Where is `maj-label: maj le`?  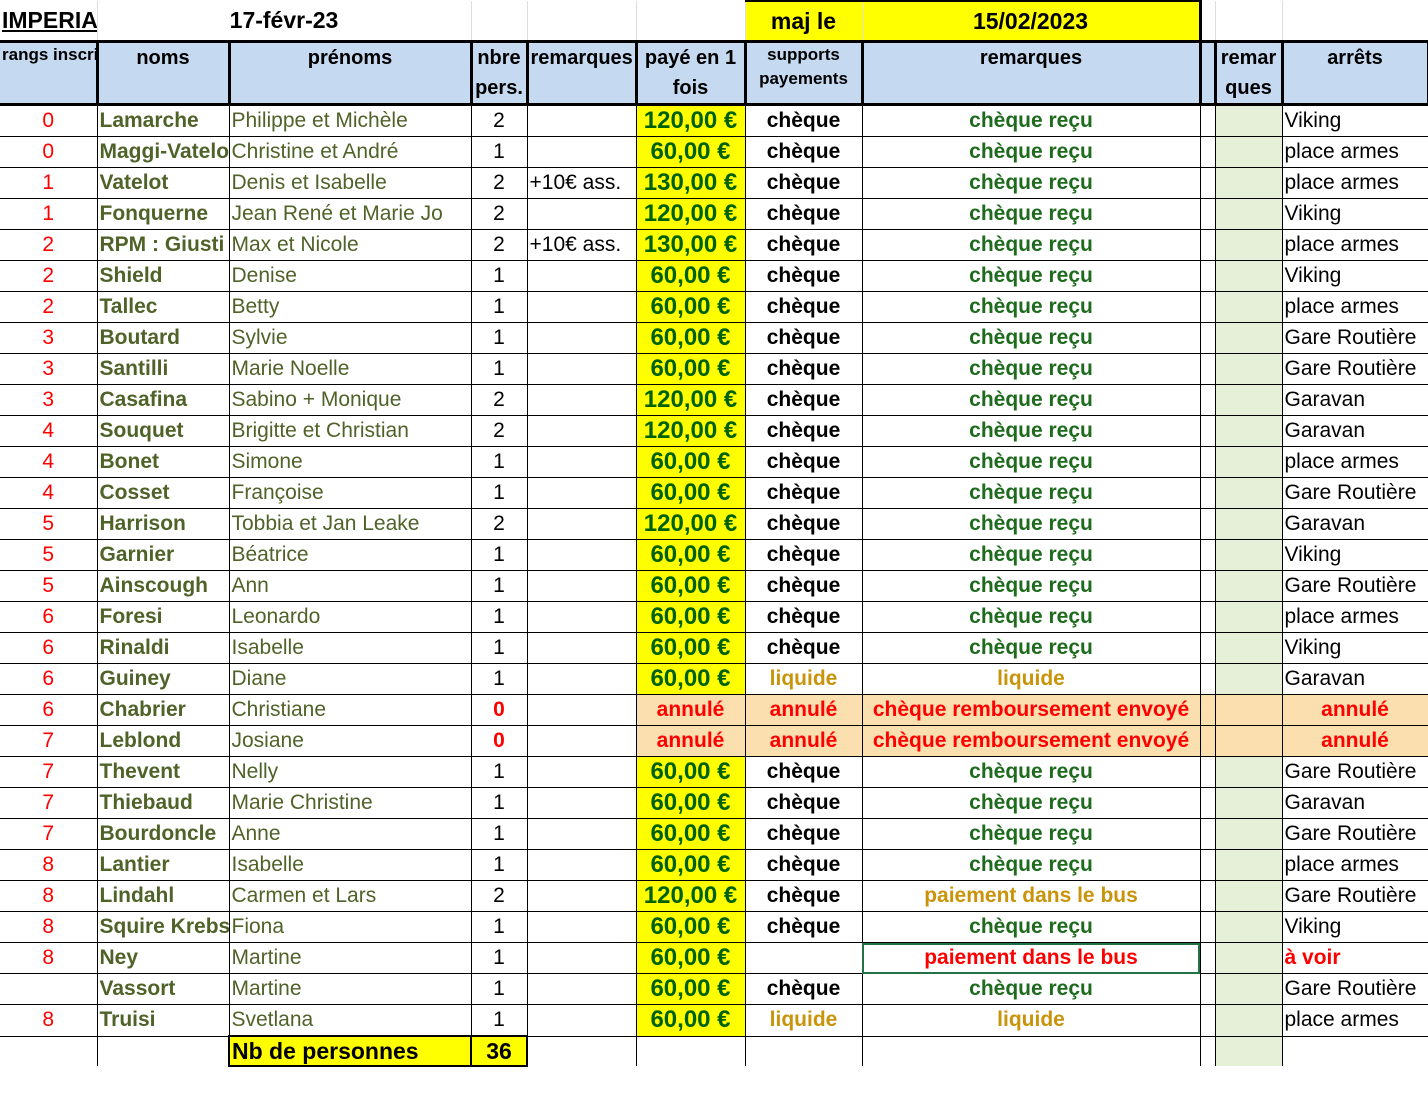 maj-label: maj le is located at coordinates (804, 21).